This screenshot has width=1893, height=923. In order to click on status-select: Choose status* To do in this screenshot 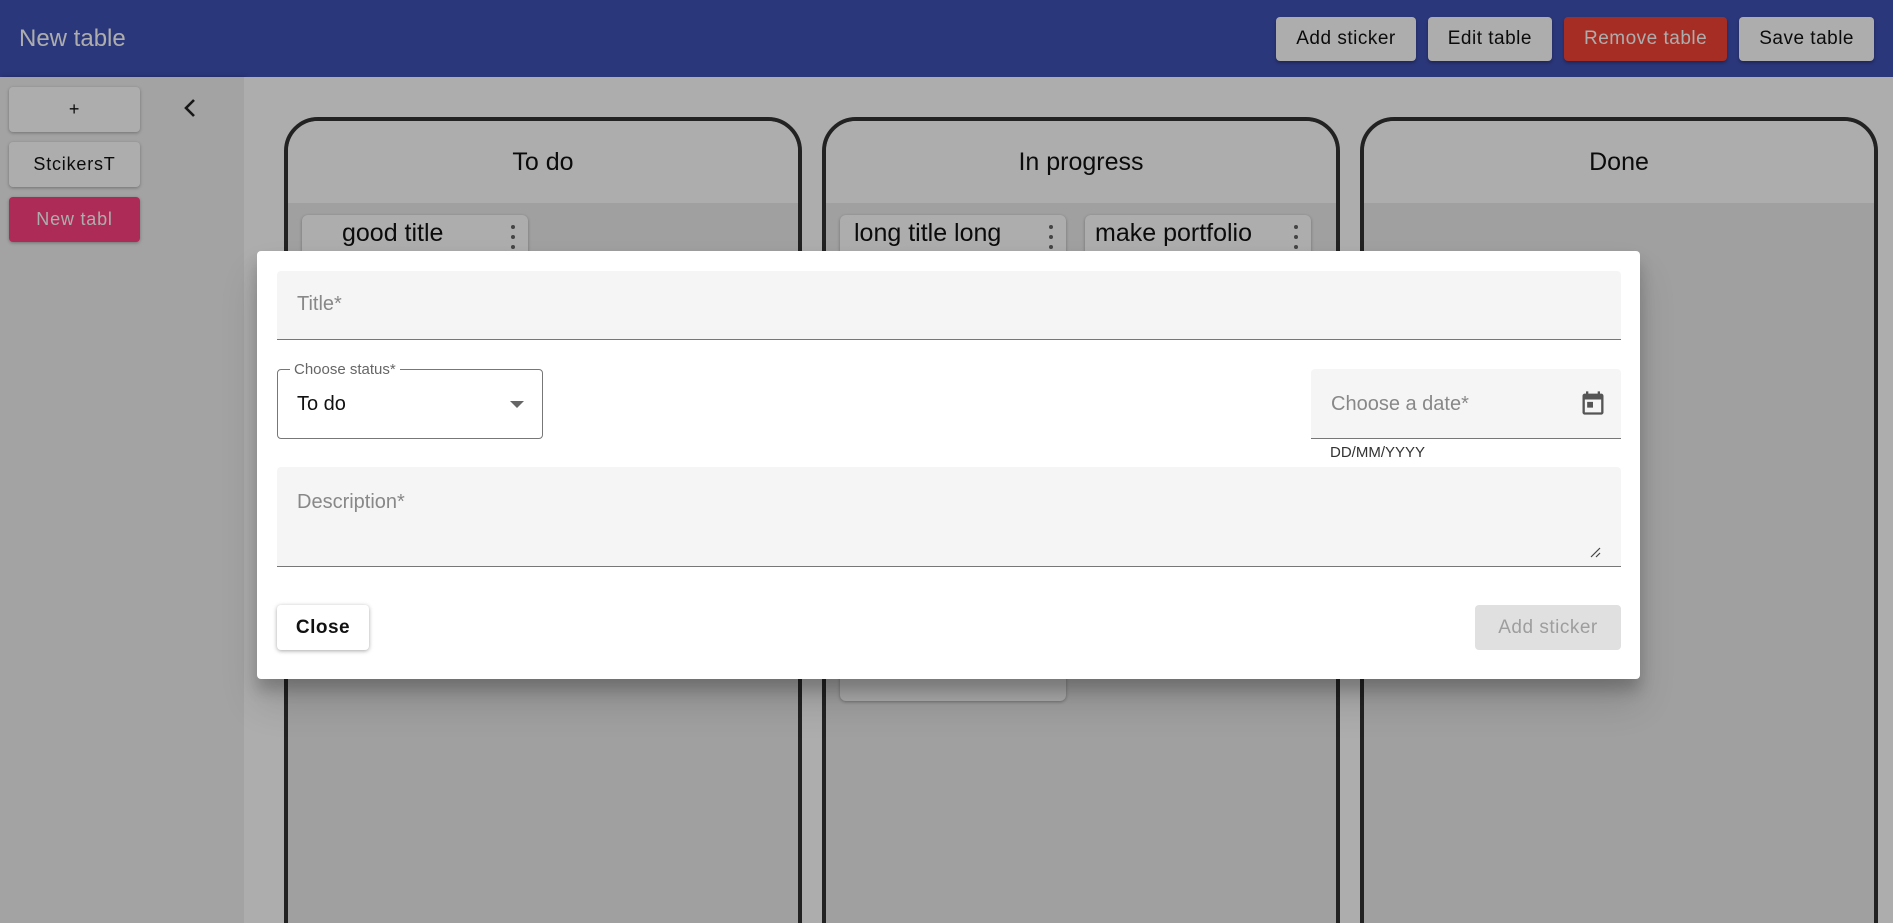, I will do `click(410, 400)`.